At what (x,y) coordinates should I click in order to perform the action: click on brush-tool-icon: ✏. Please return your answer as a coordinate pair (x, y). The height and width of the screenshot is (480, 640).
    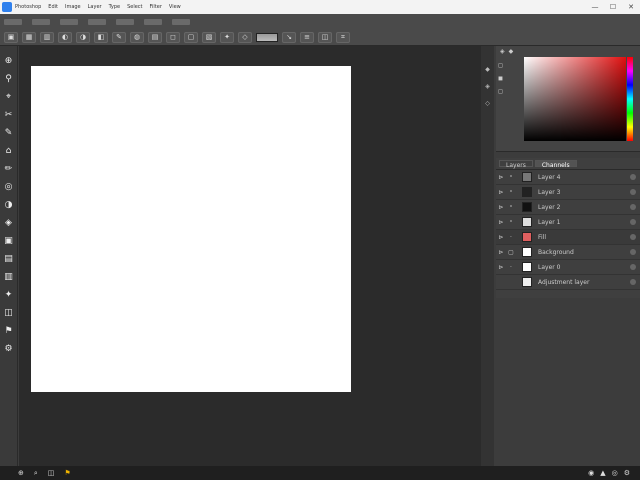
    Looking at the image, I should click on (8, 168).